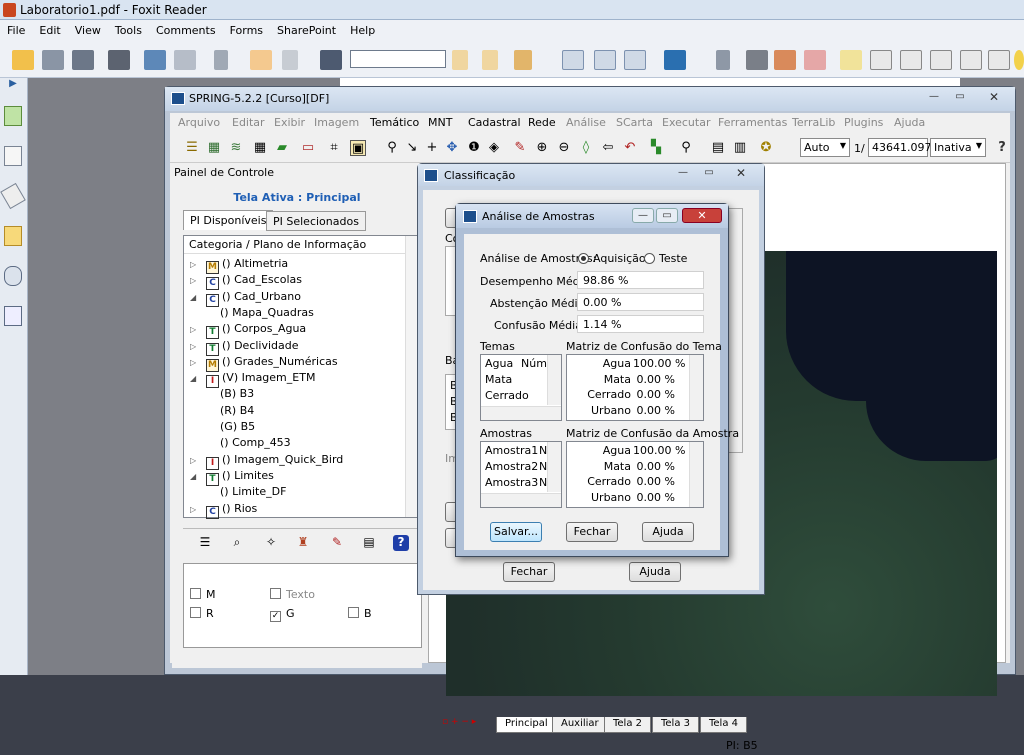  Describe the element at coordinates (358, 148) in the screenshot. I see `control-panel-icon: ▣` at that location.